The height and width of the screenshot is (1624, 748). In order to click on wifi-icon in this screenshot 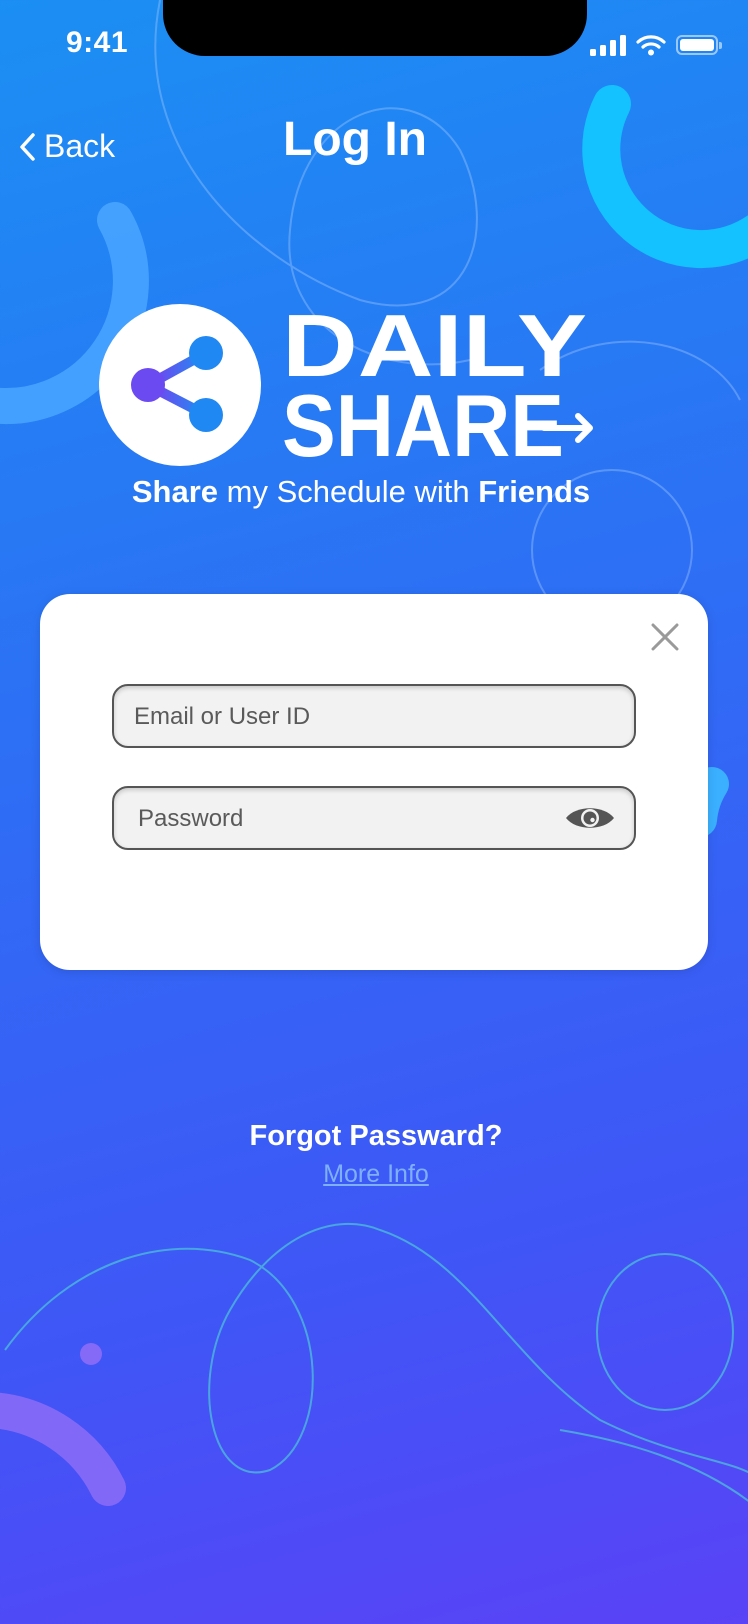, I will do `click(651, 45)`.